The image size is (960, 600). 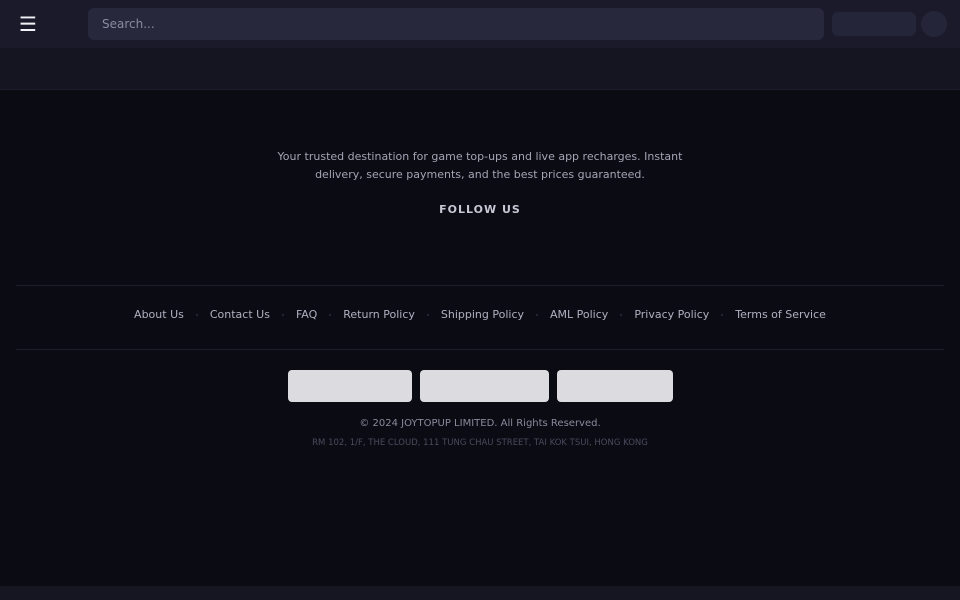 I want to click on search-bar, so click(x=456, y=24).